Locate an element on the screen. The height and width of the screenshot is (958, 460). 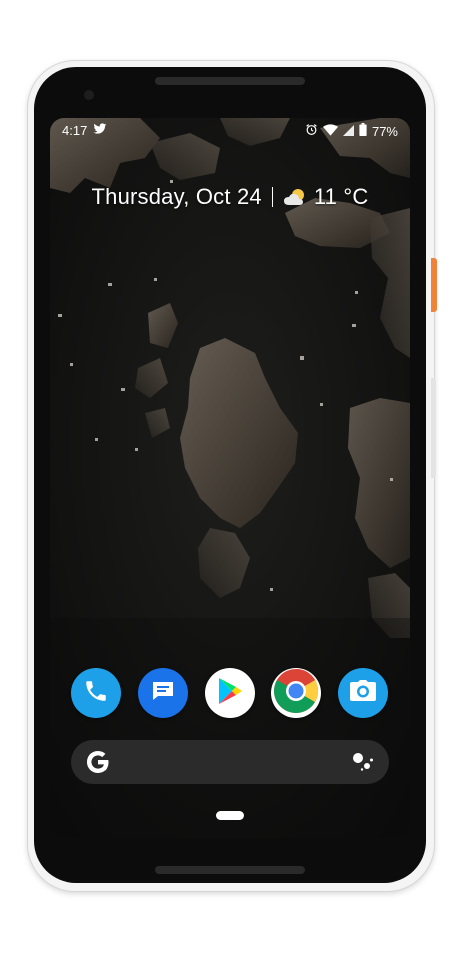
camera-icon is located at coordinates (363, 693).